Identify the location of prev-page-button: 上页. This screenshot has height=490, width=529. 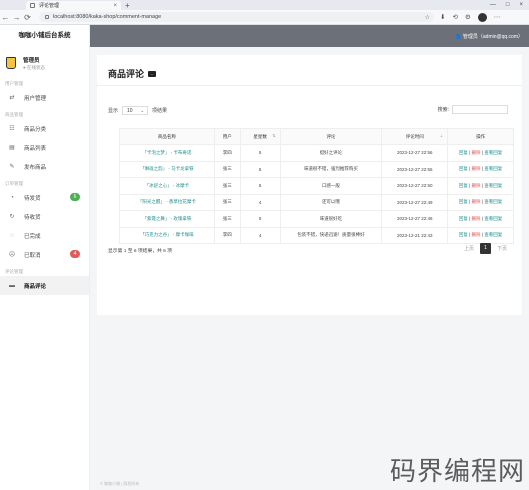
(469, 248).